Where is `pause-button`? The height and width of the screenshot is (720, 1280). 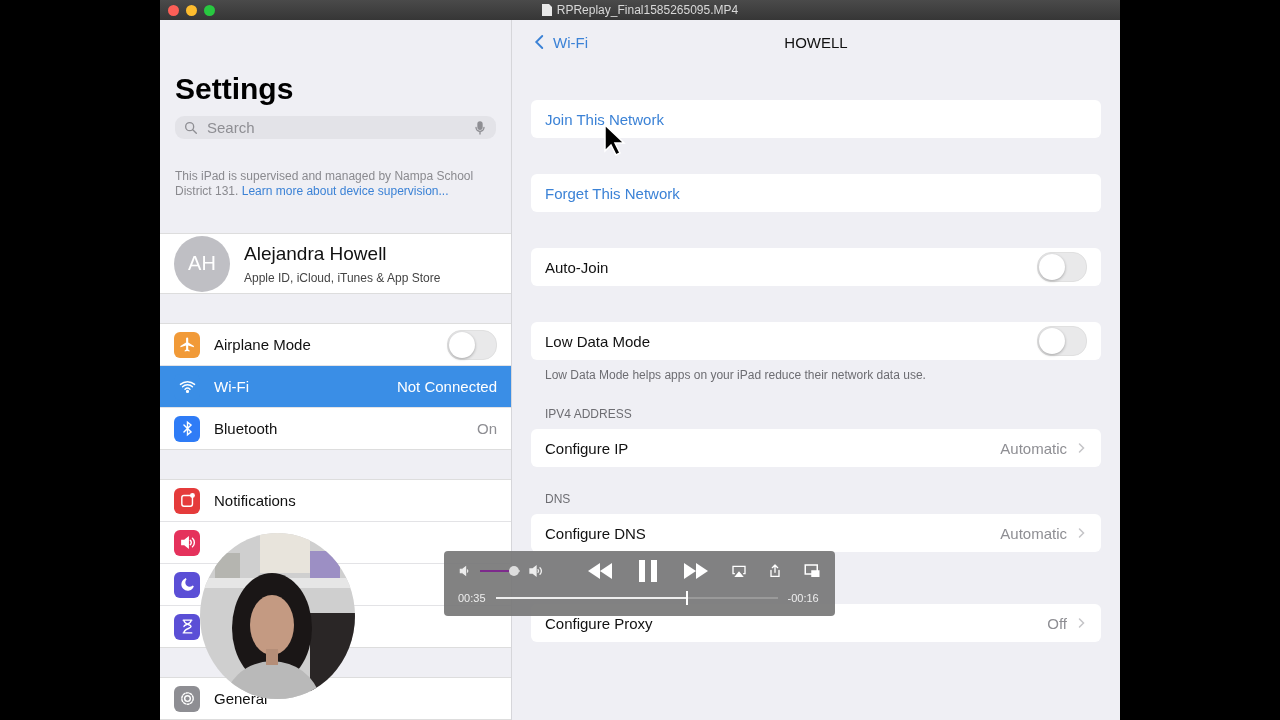
pause-button is located at coordinates (647, 571).